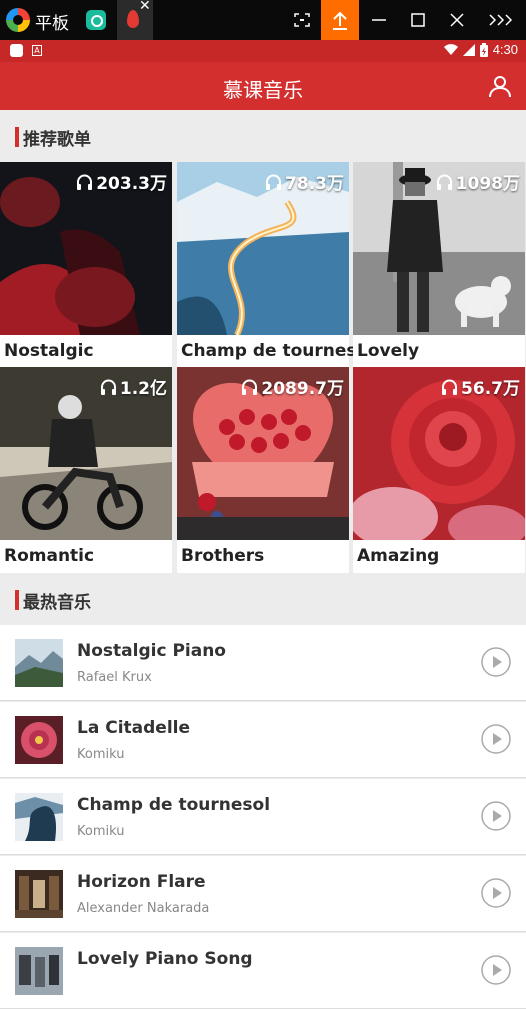  I want to click on more-icon, so click(501, 20).